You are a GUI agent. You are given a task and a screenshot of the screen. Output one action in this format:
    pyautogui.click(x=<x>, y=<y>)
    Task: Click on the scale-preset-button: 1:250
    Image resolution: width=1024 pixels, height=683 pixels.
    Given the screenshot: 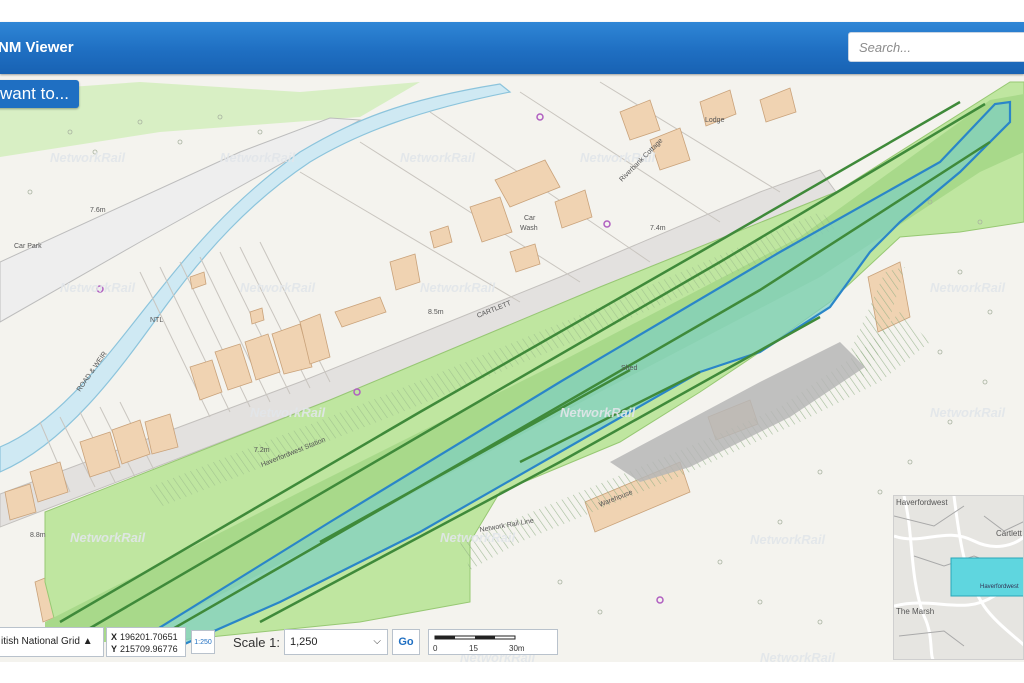 What is the action you would take?
    pyautogui.click(x=203, y=642)
    